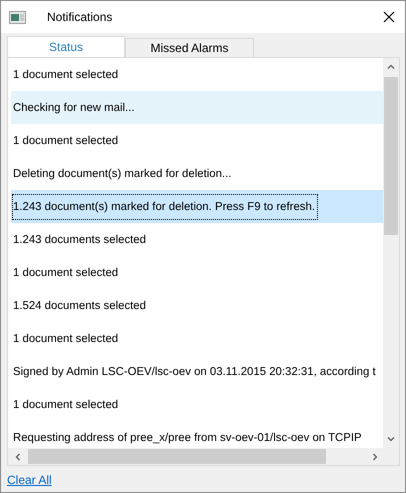 Image resolution: width=406 pixels, height=493 pixels. Describe the element at coordinates (17, 17) in the screenshot. I see `window-icon` at that location.